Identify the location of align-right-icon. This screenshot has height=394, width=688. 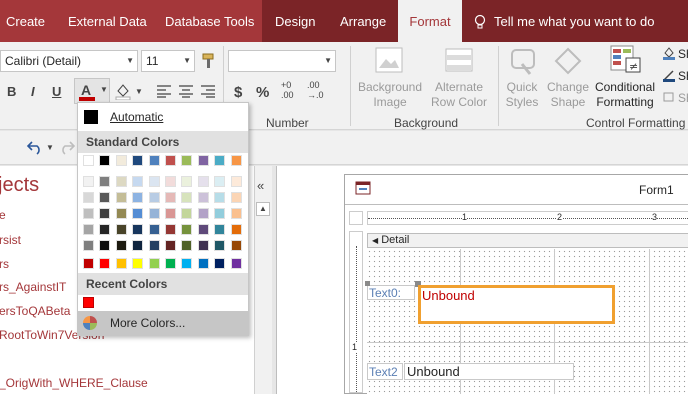
(208, 91).